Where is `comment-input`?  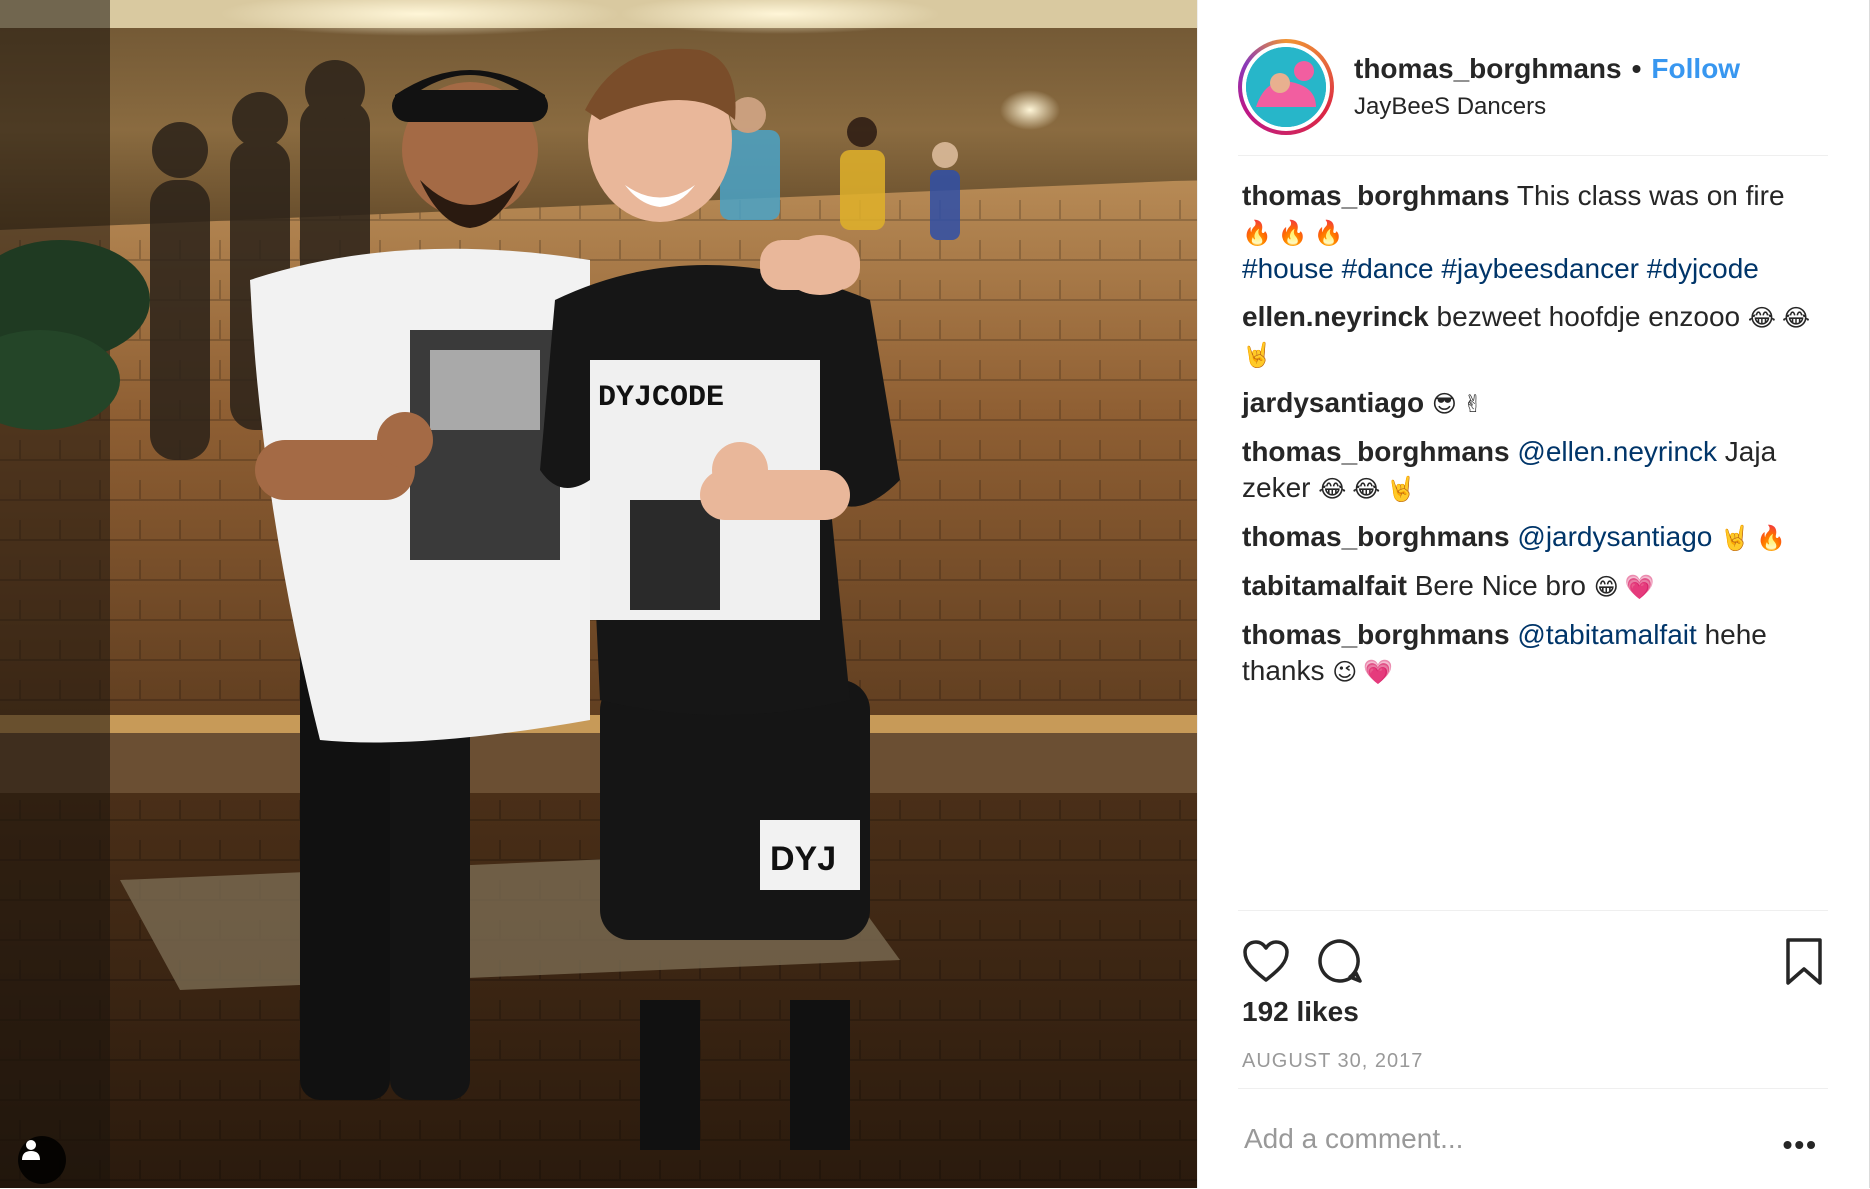
comment-input is located at coordinates (1494, 1139).